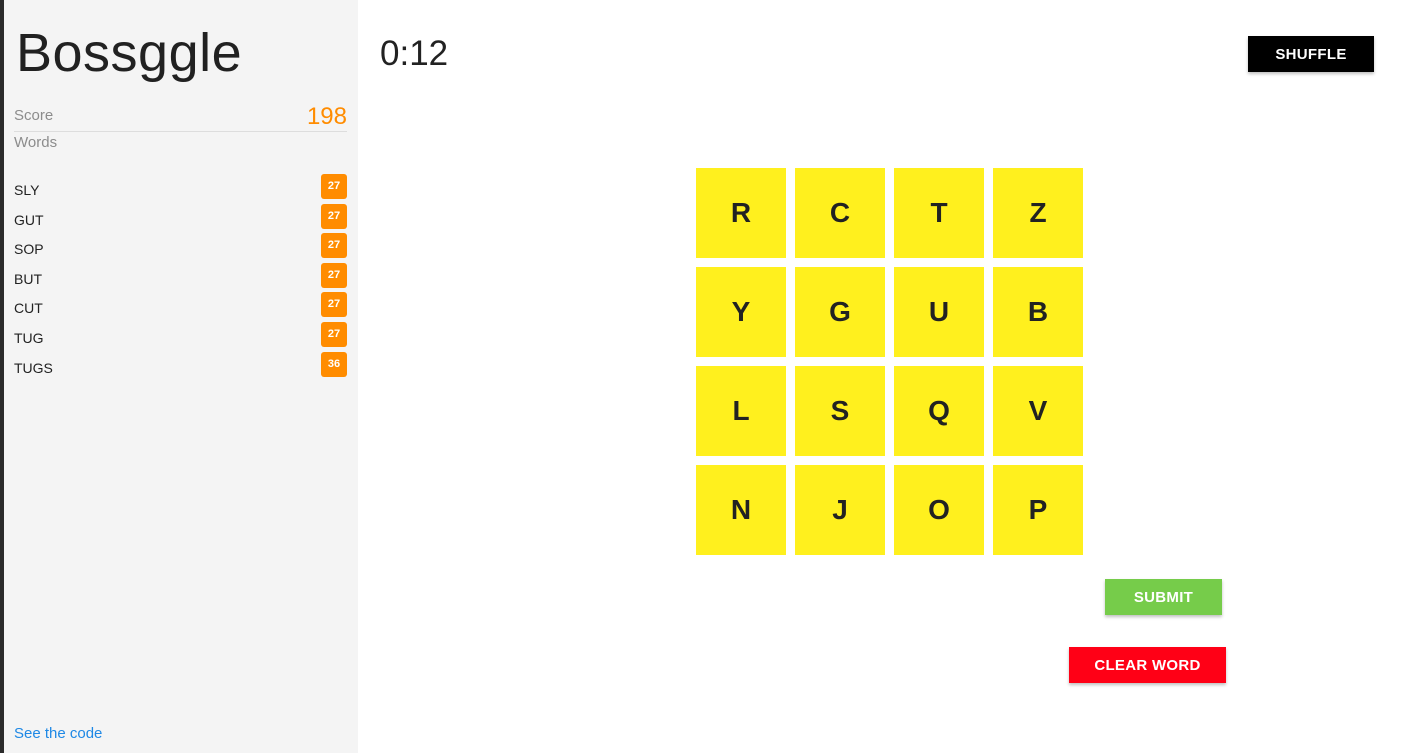  What do you see at coordinates (939, 312) in the screenshot?
I see `letter-tile: U` at bounding box center [939, 312].